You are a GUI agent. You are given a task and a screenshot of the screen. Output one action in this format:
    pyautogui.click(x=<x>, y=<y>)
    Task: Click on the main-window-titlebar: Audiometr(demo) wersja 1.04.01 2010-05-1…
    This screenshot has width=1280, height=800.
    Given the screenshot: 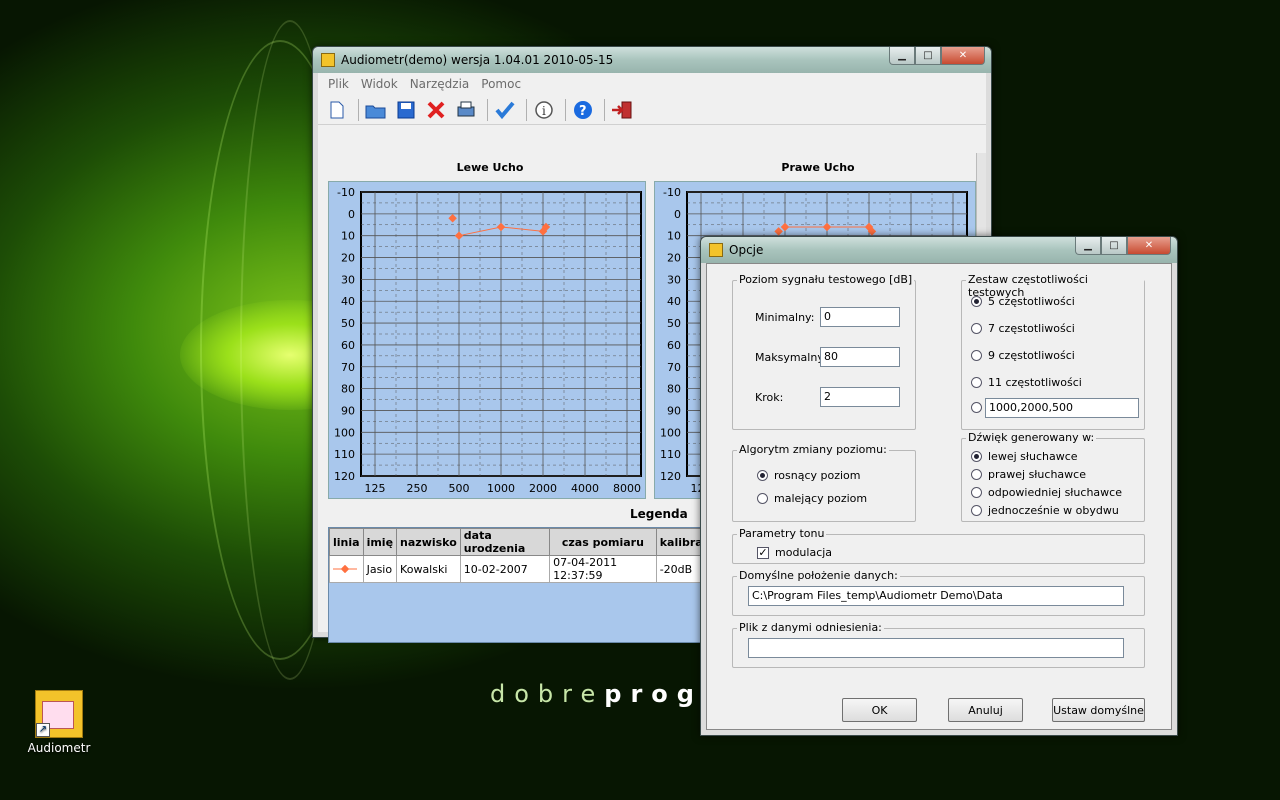 What is the action you would take?
    pyautogui.click(x=652, y=60)
    